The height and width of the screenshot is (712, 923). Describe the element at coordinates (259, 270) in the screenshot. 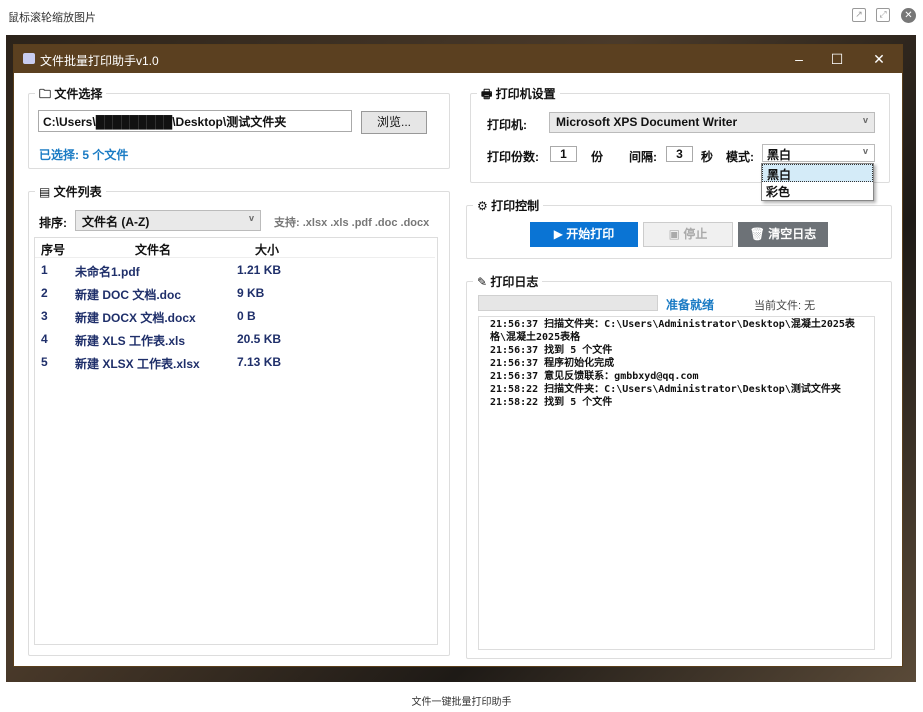

I see `row-size: 1.21 KB` at that location.